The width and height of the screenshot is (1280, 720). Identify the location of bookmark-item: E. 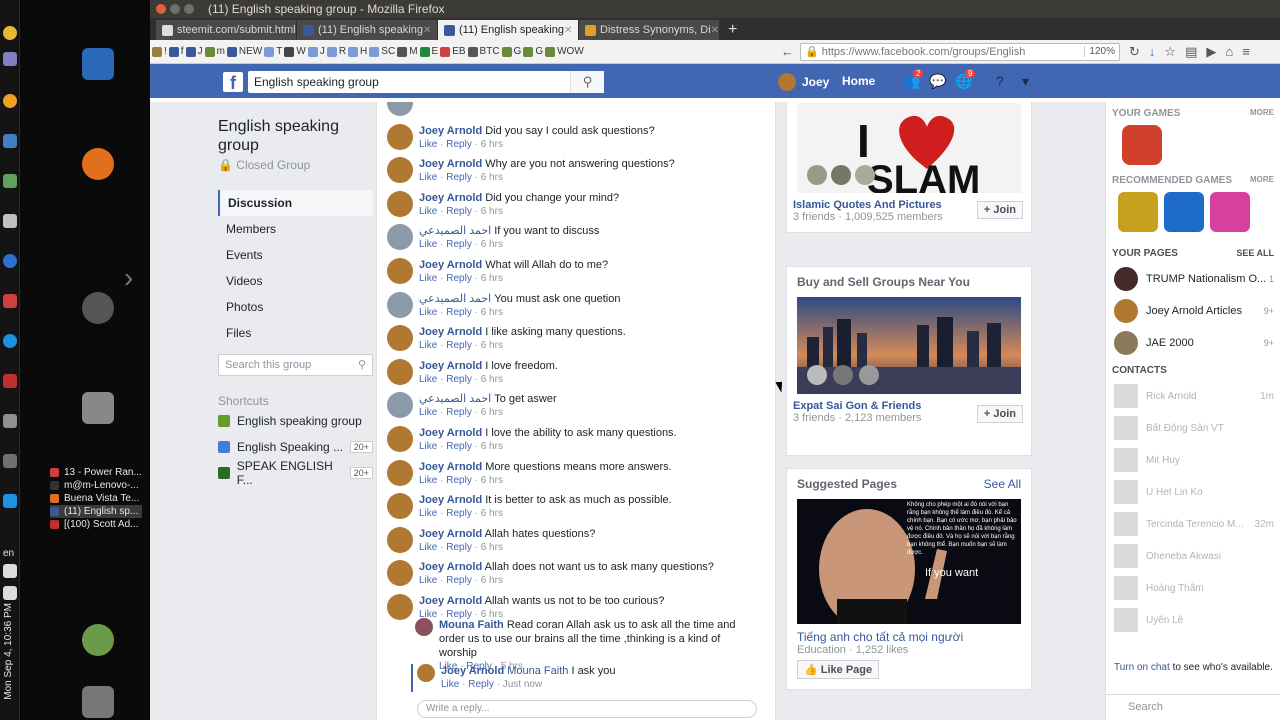
(428, 51).